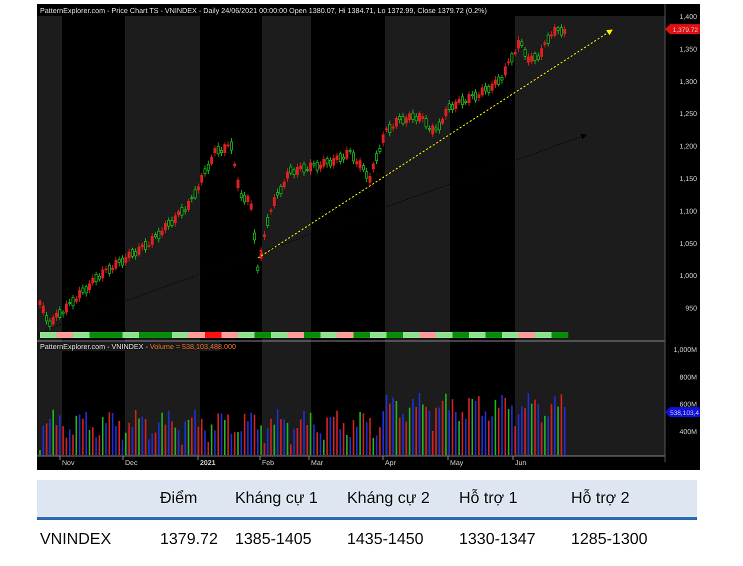 Image resolution: width=743 pixels, height=566 pixels. Describe the element at coordinates (274, 540) in the screenshot. I see `table-cell-text: 1385-1405` at that location.